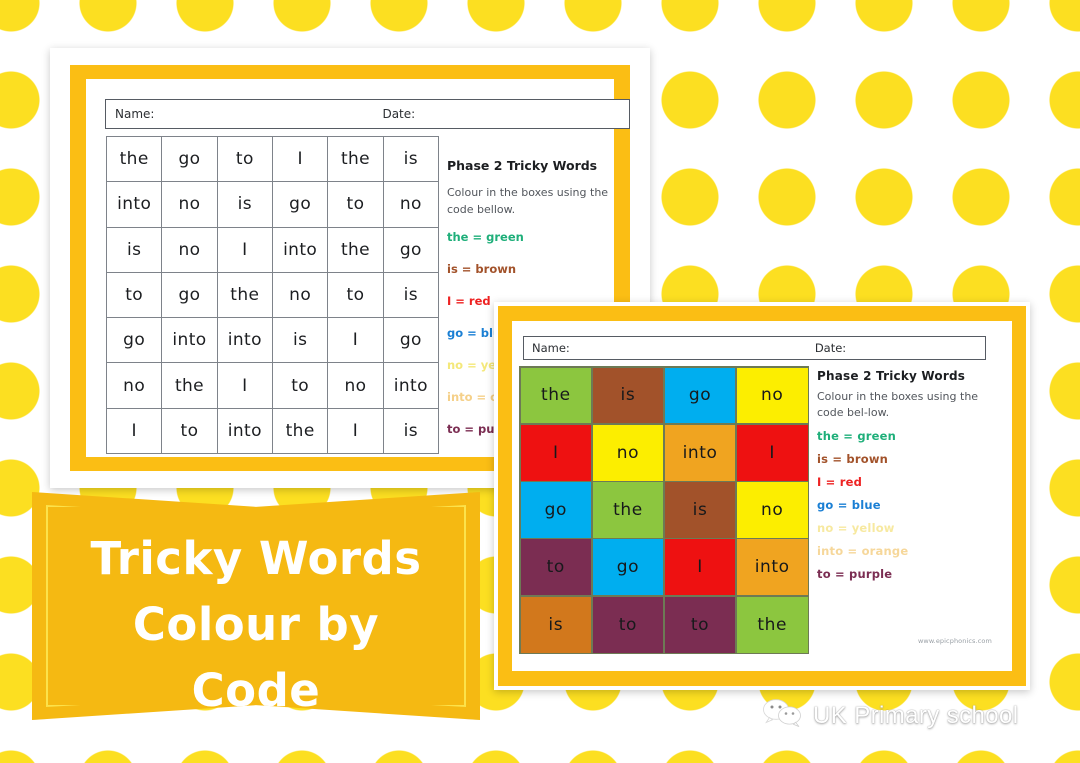  Describe the element at coordinates (700, 510) in the screenshot. I see `grid2-cell-r3-c3: is` at that location.